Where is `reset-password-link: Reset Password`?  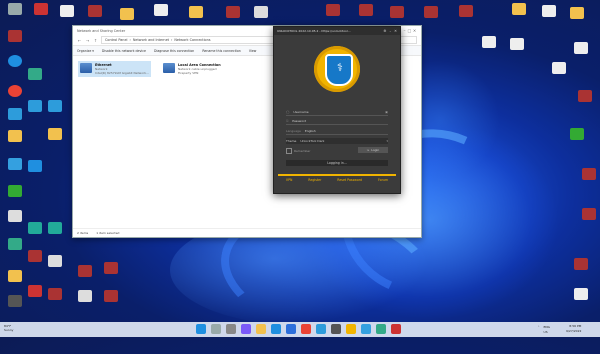
reset-password-link: Reset Password is located at coordinates (349, 180).